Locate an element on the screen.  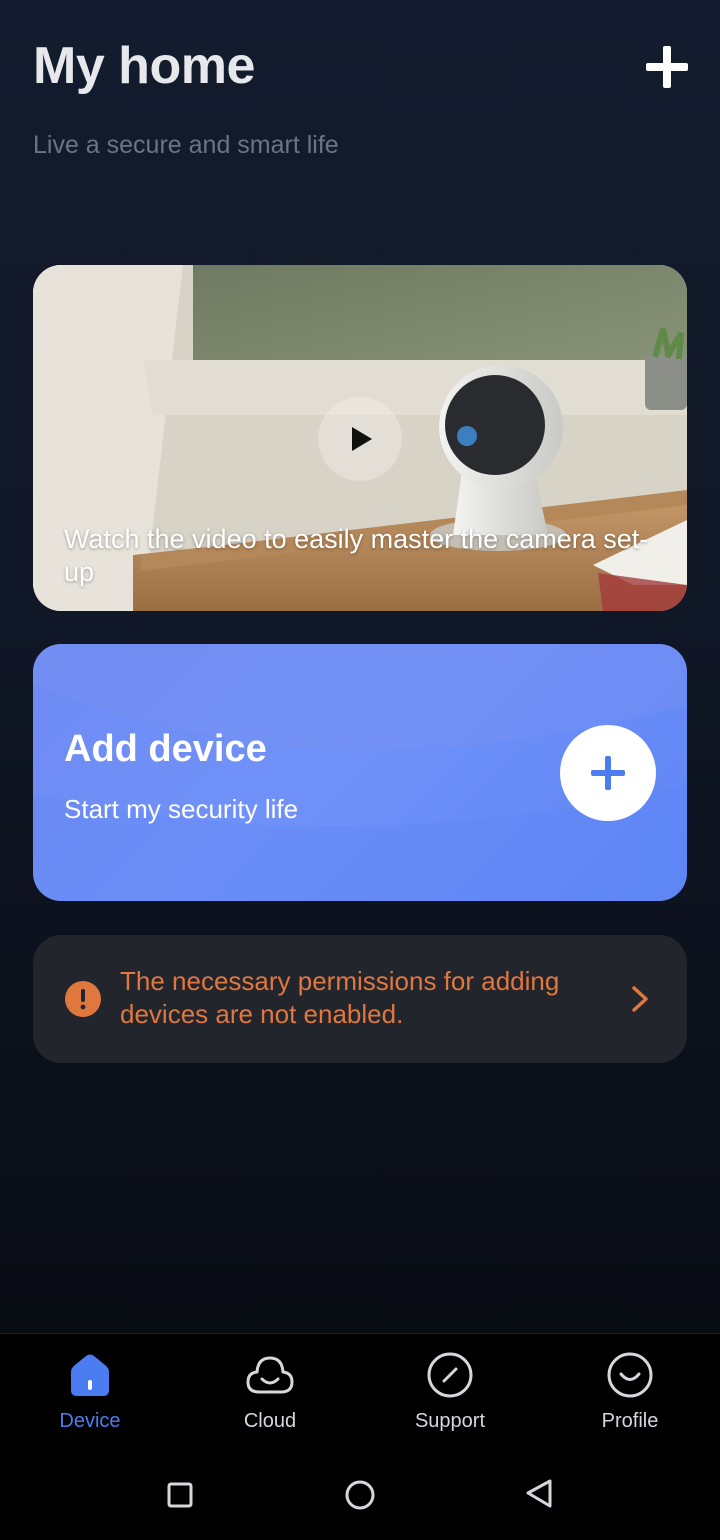
home-button is located at coordinates (360, 1495).